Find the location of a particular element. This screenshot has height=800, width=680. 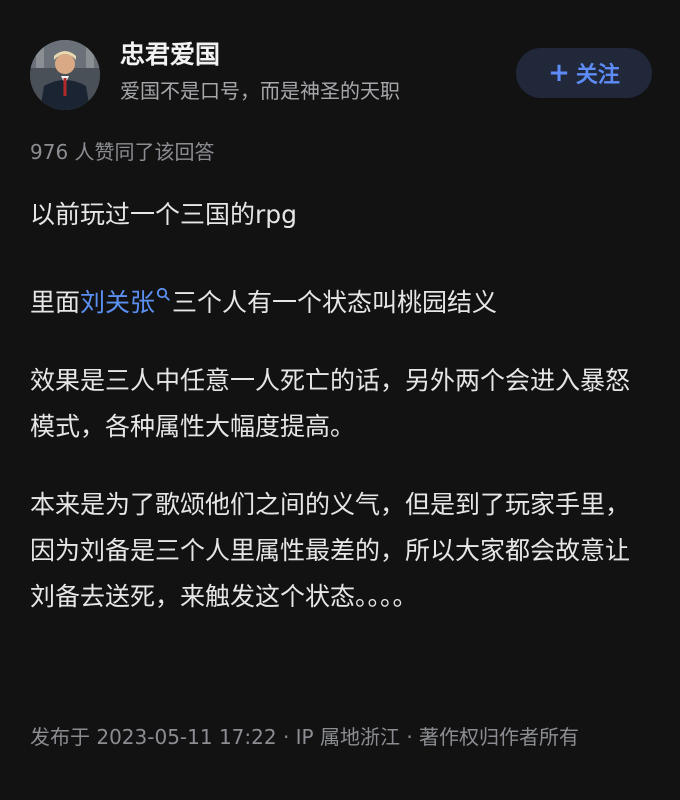

person-portrait-icon is located at coordinates (65, 75).